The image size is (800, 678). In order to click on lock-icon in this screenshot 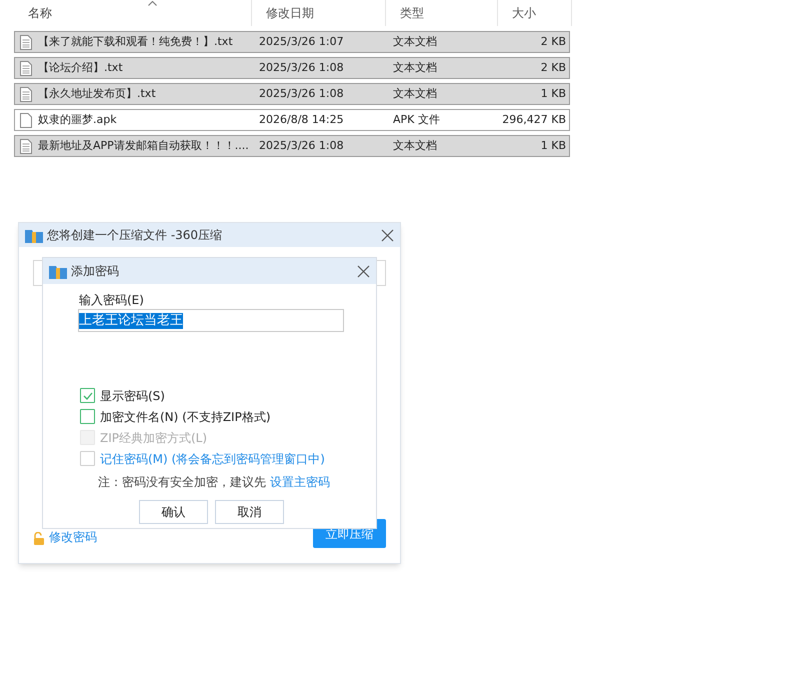, I will do `click(39, 538)`.